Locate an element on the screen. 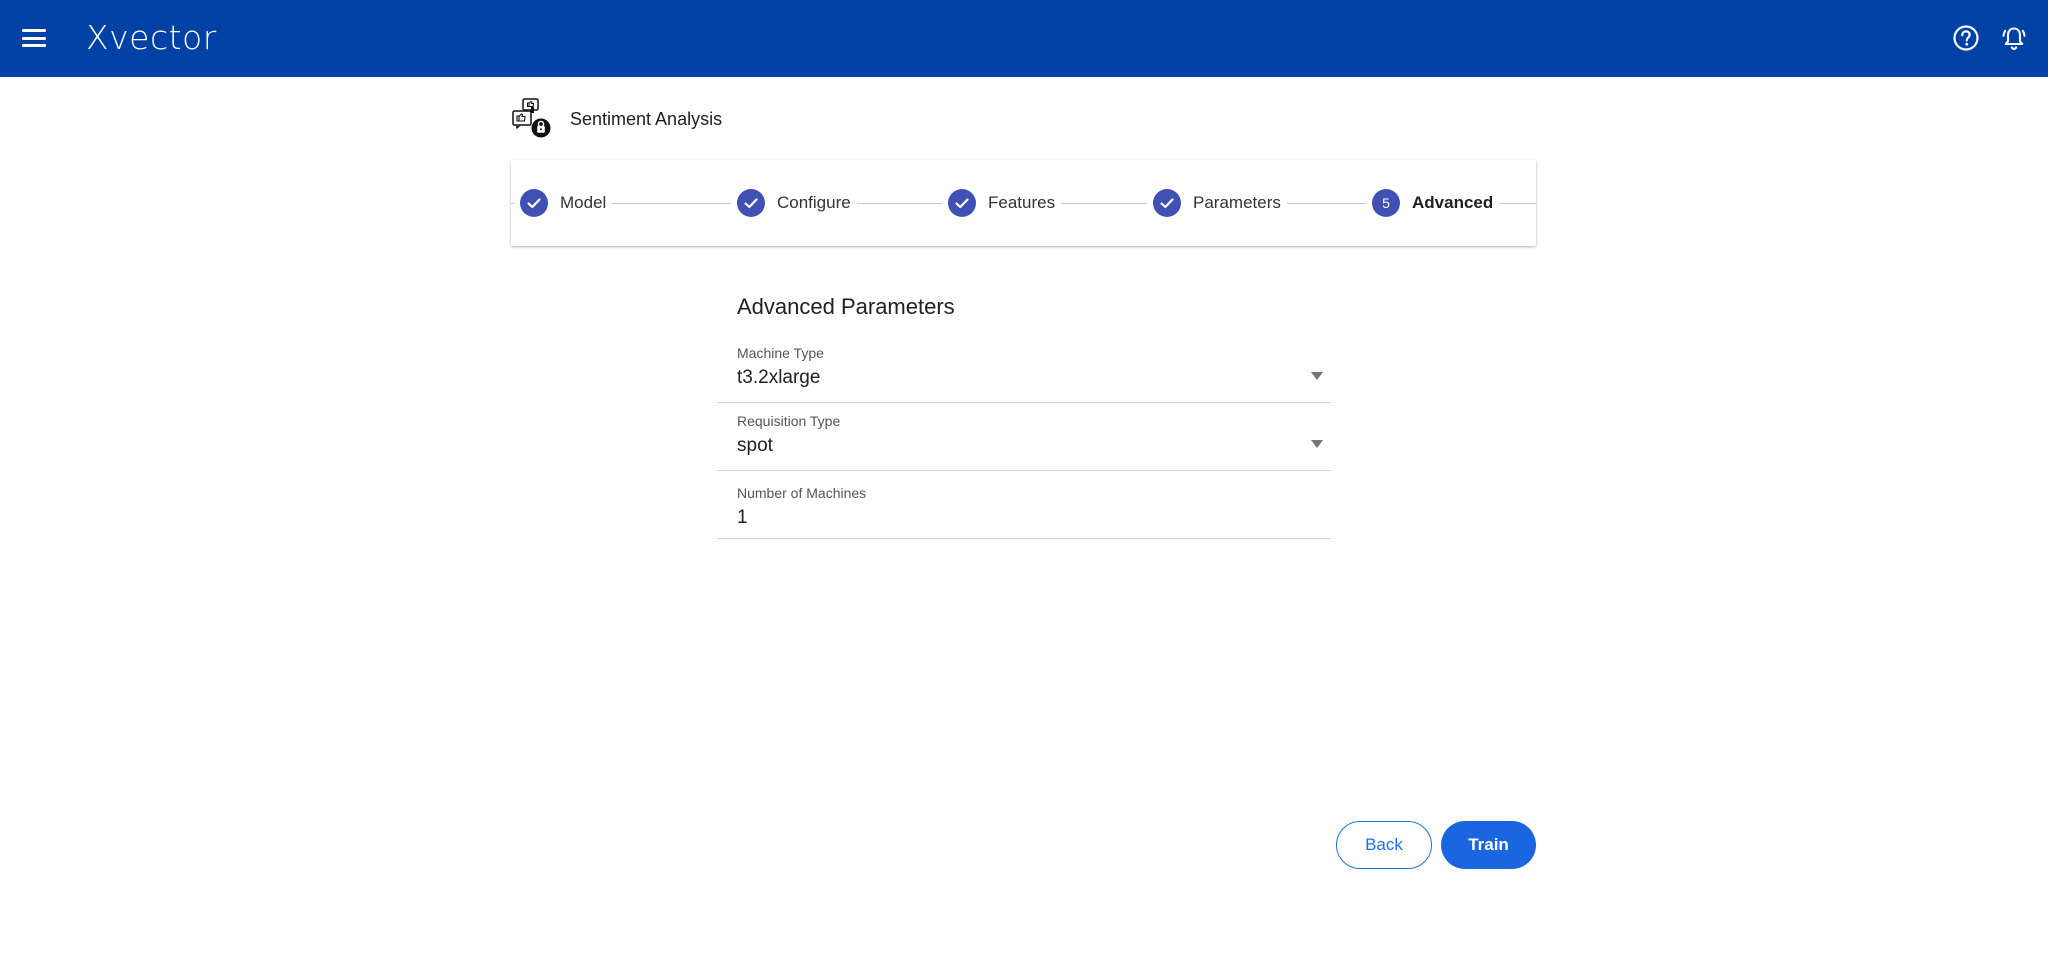 The height and width of the screenshot is (975, 2048). field-label: Machine Type is located at coordinates (780, 353).